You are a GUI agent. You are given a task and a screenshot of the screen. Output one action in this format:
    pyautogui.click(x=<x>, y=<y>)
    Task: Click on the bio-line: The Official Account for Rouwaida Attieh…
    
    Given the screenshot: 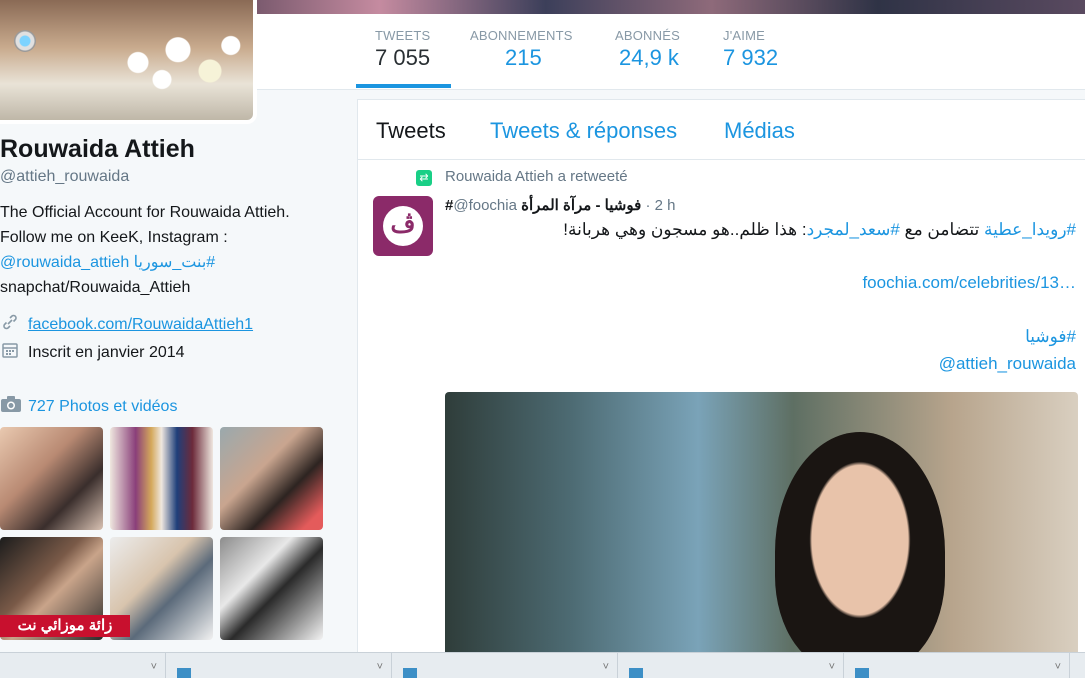 What is the action you would take?
    pyautogui.click(x=145, y=212)
    